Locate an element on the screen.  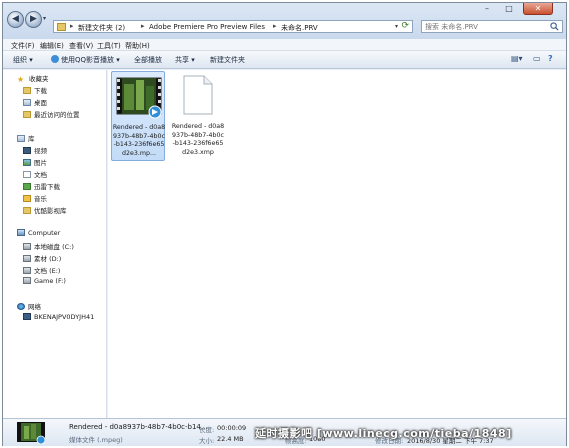
nav-desktop: 桌面 is located at coordinates (35, 102).